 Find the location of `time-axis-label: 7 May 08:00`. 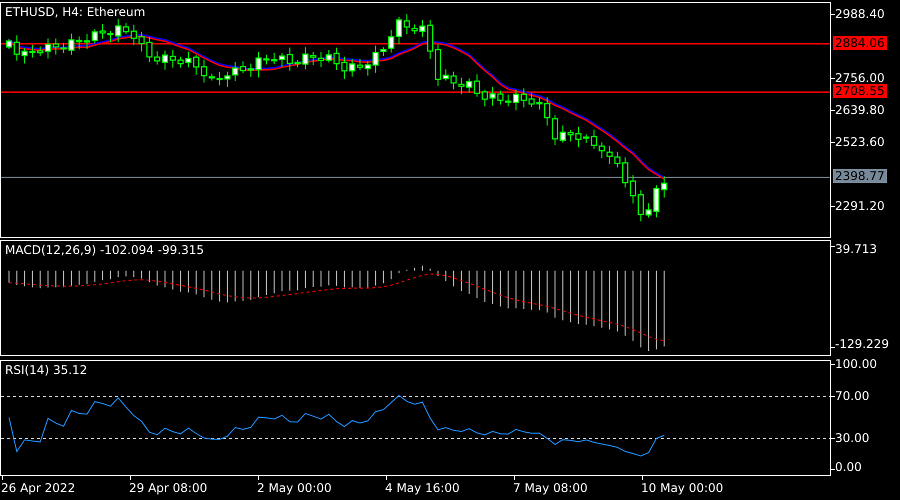

time-axis-label: 7 May 08:00 is located at coordinates (550, 488).